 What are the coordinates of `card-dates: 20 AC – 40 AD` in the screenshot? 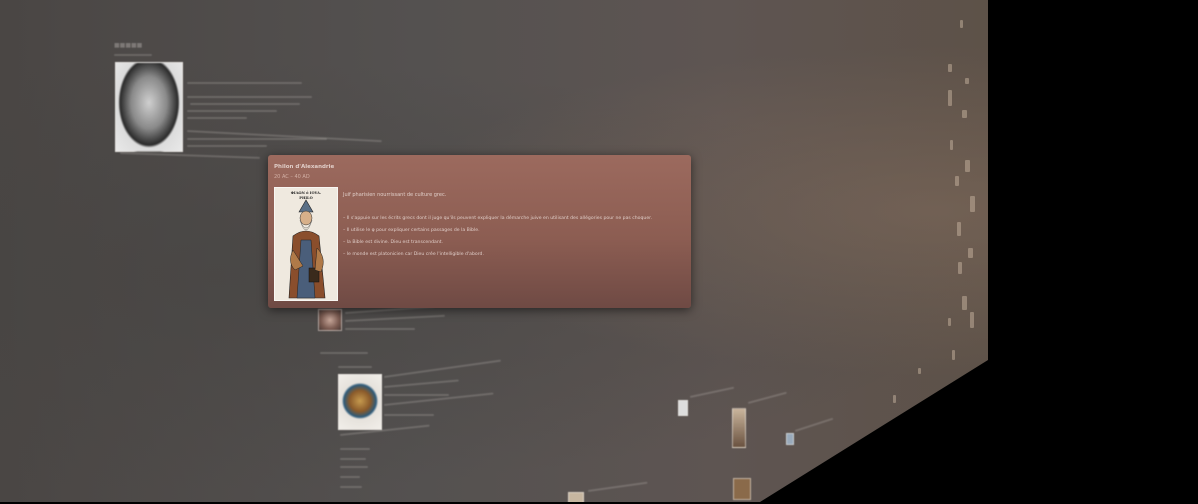 It's located at (292, 177).